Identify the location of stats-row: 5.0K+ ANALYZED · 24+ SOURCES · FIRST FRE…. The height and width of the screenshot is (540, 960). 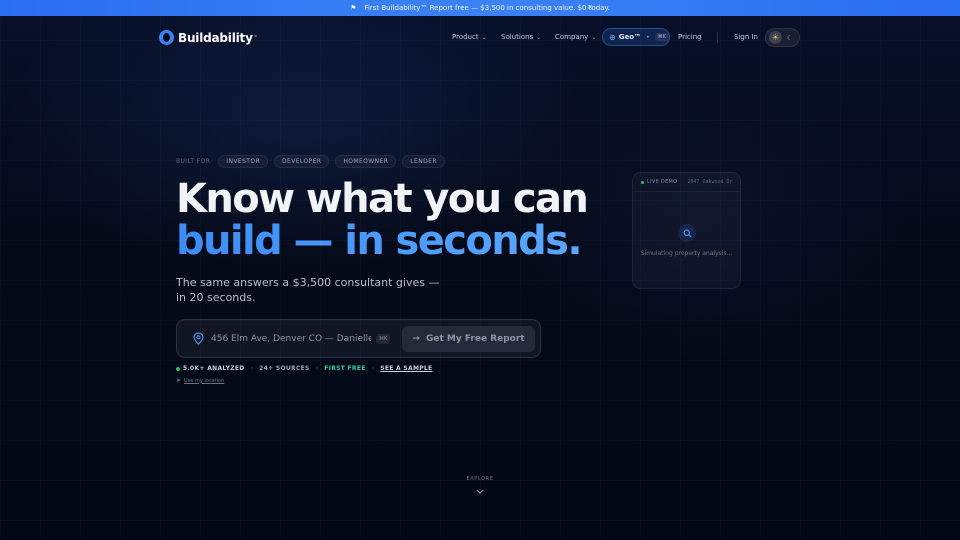
(304, 368).